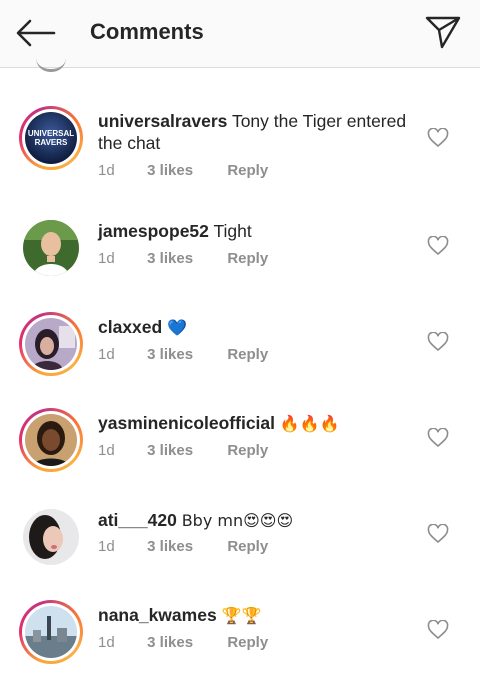 This screenshot has width=480, height=696. What do you see at coordinates (186, 423) in the screenshot?
I see `comment-username: yasminenicoleofficial` at bounding box center [186, 423].